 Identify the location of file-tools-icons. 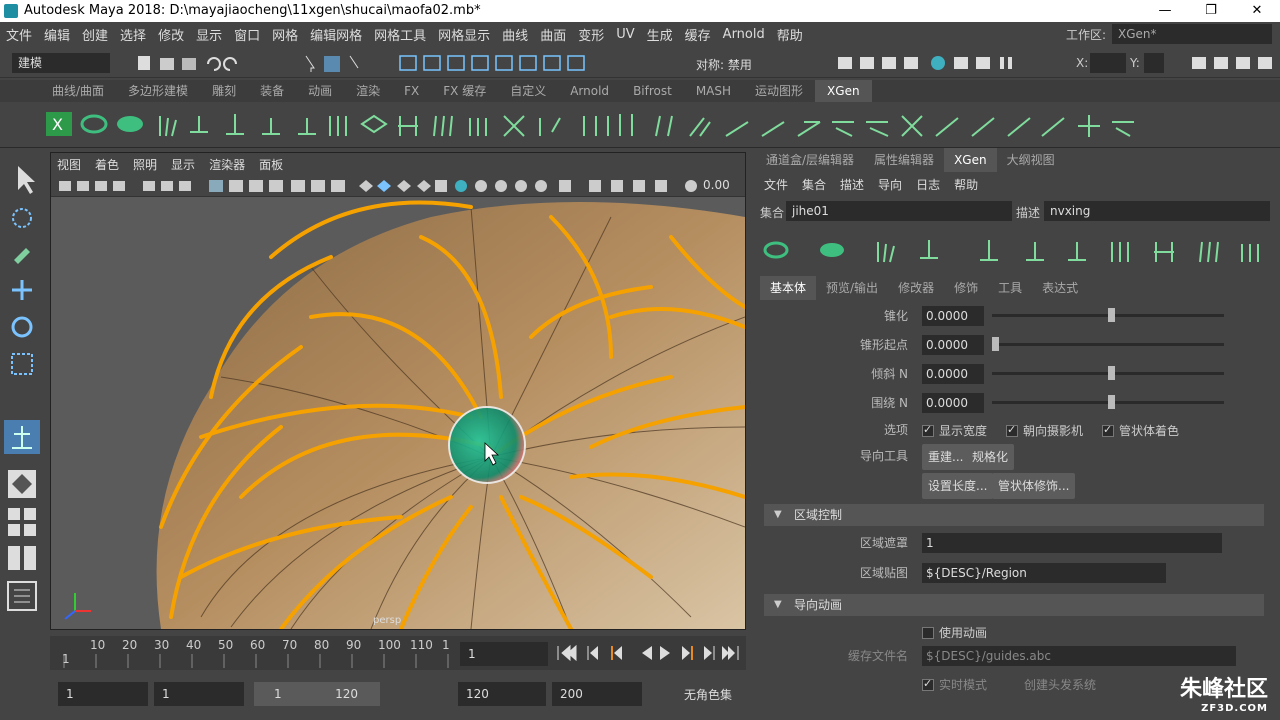
(256, 63).